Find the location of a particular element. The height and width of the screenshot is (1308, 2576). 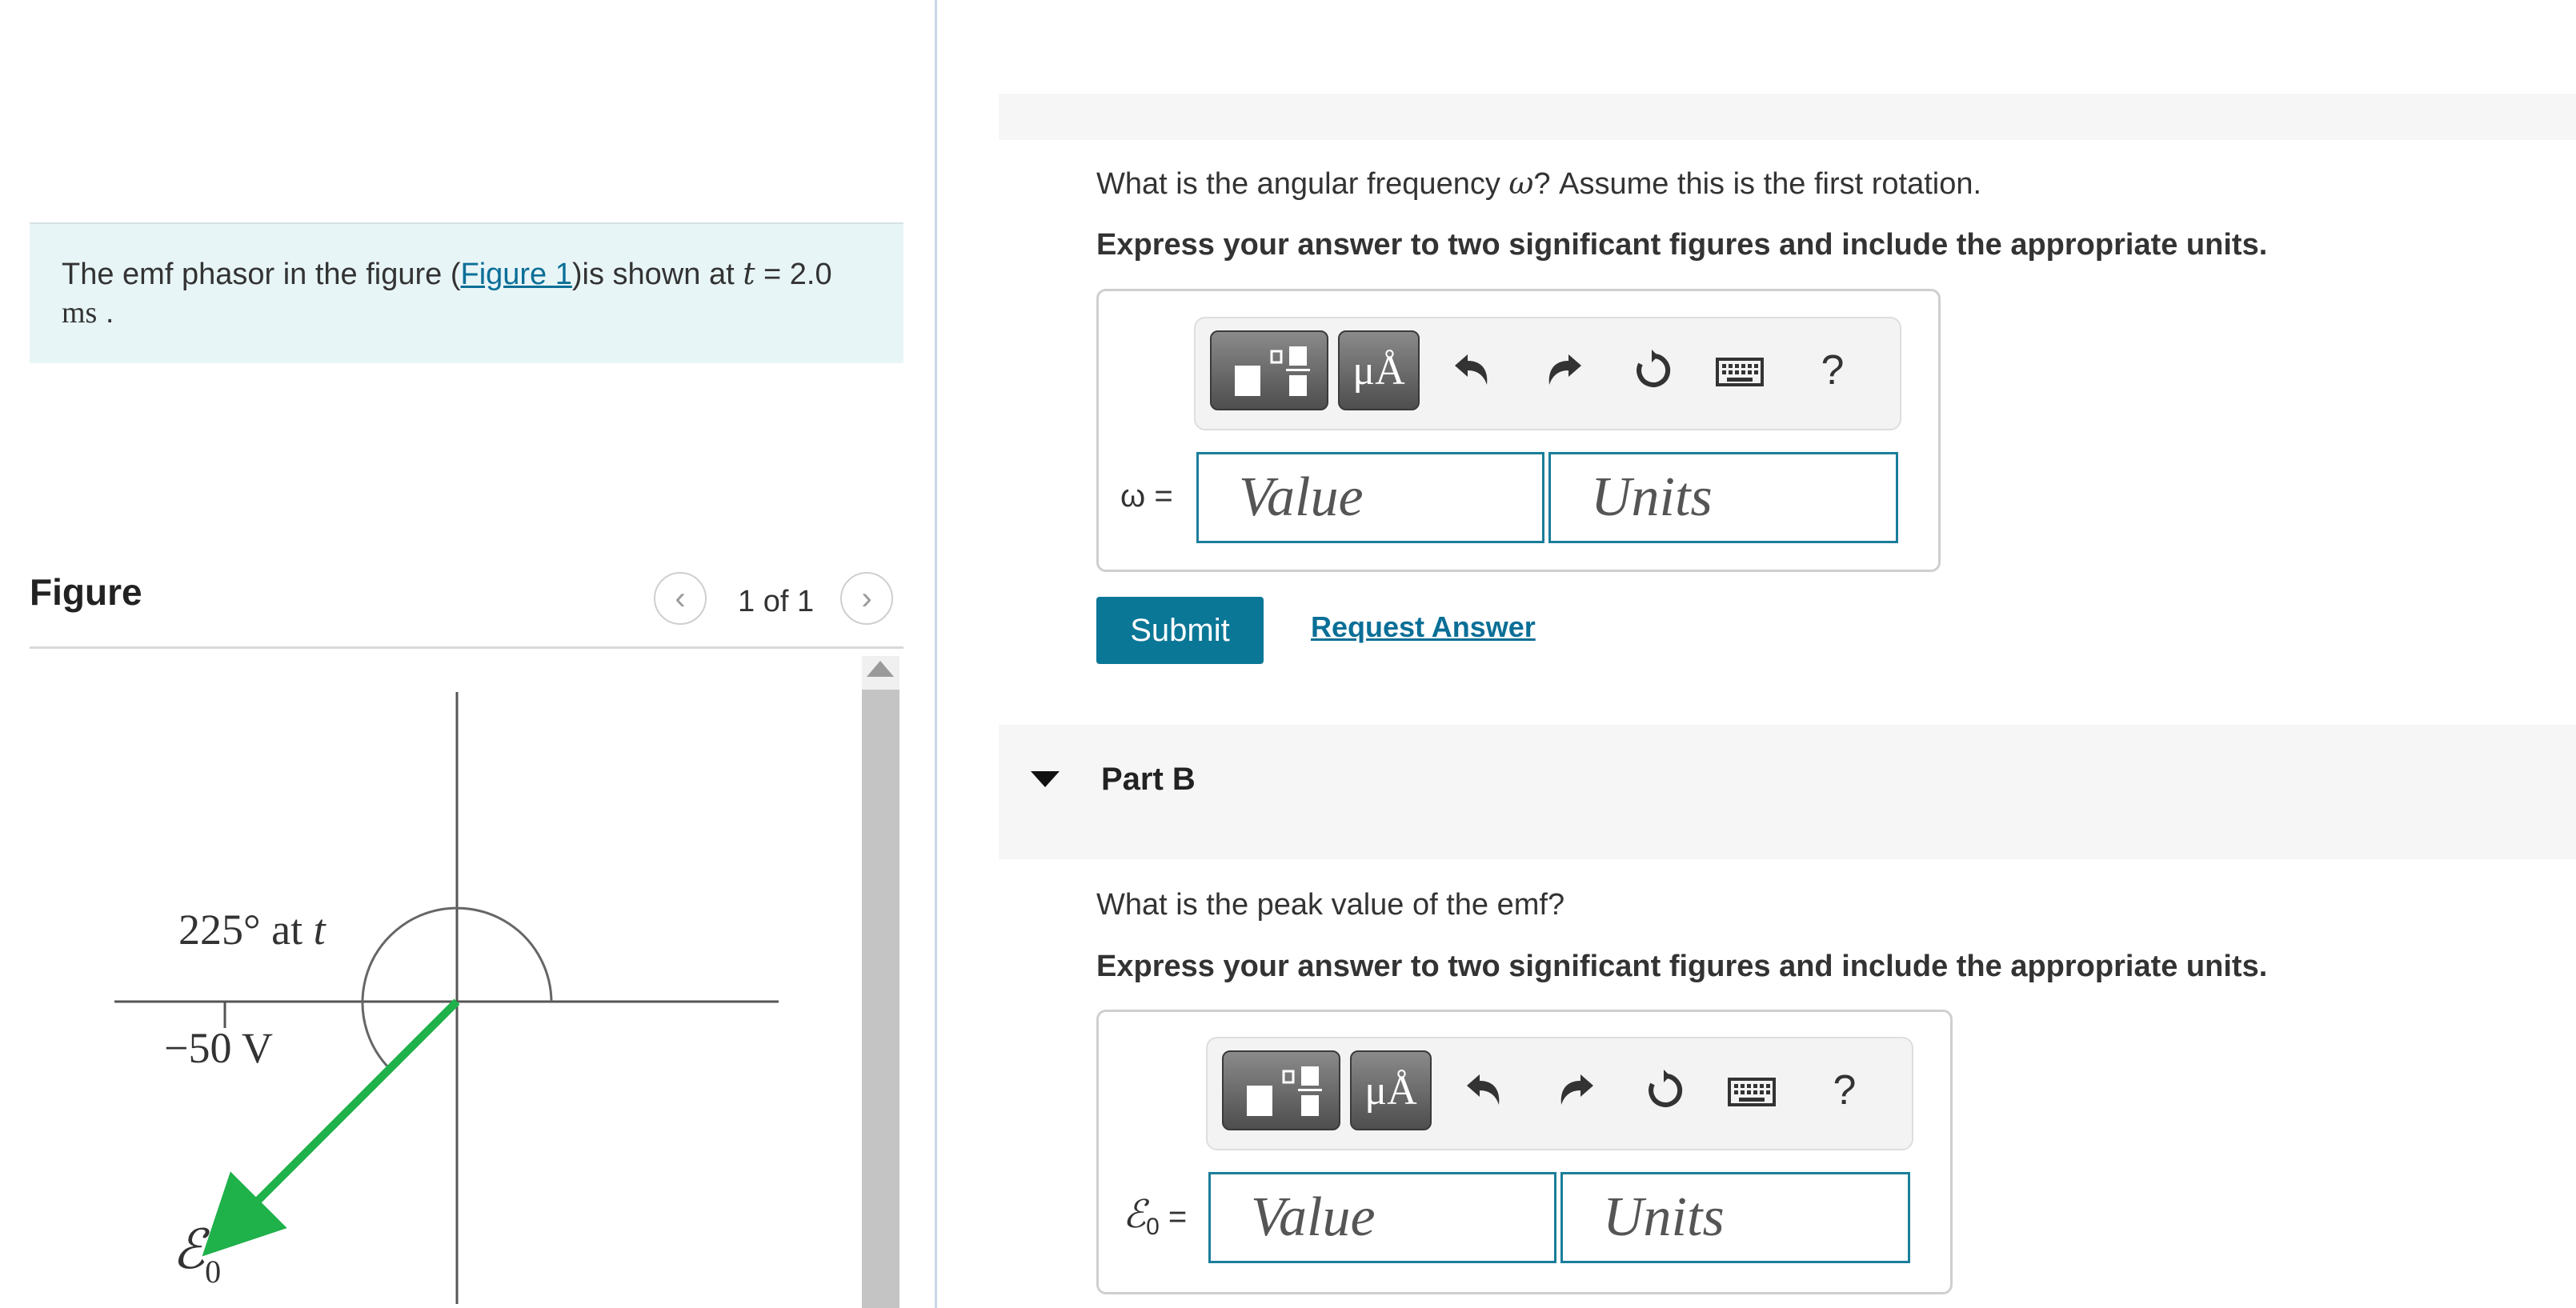

pane-divider is located at coordinates (936, 654).